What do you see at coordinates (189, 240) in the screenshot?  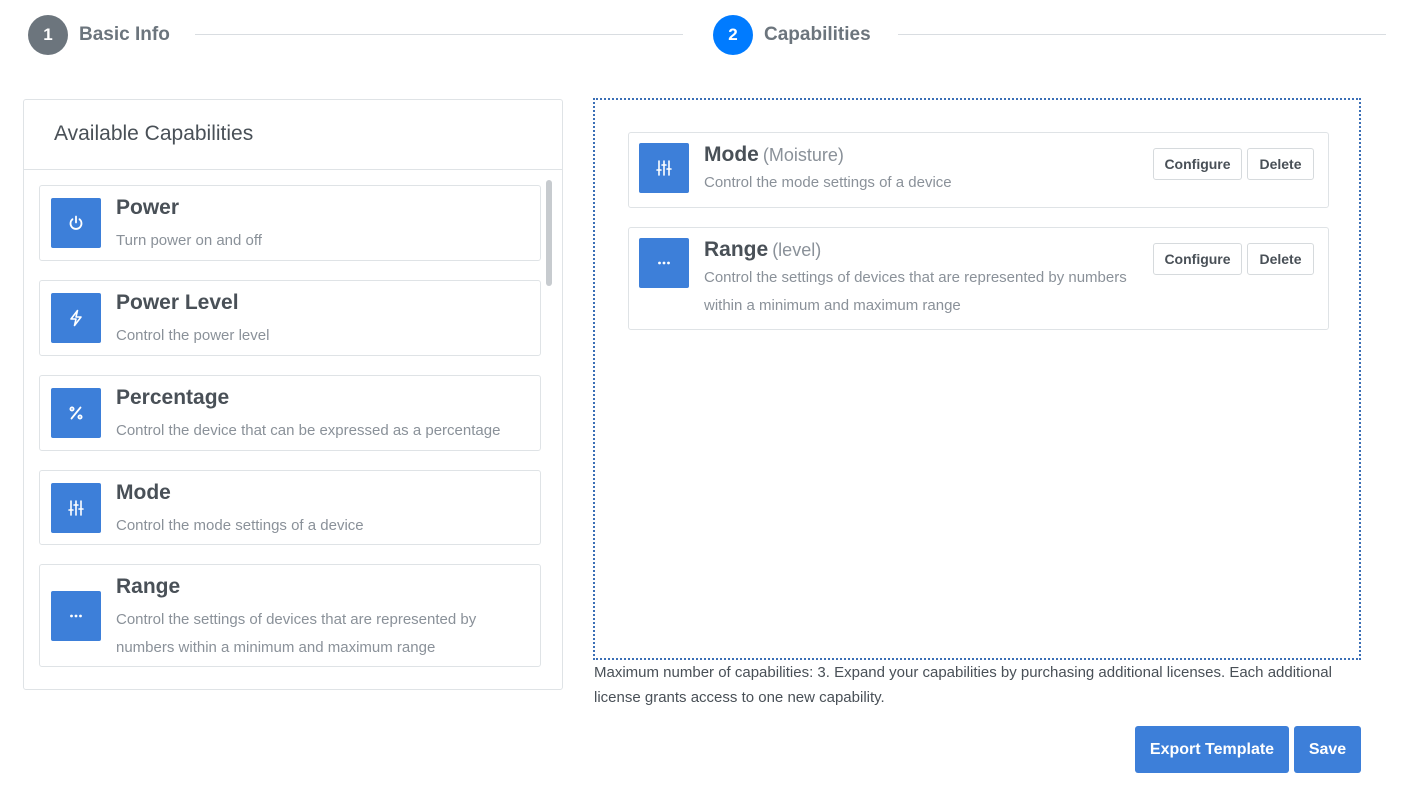 I see `capability-description: Turn power on and off` at bounding box center [189, 240].